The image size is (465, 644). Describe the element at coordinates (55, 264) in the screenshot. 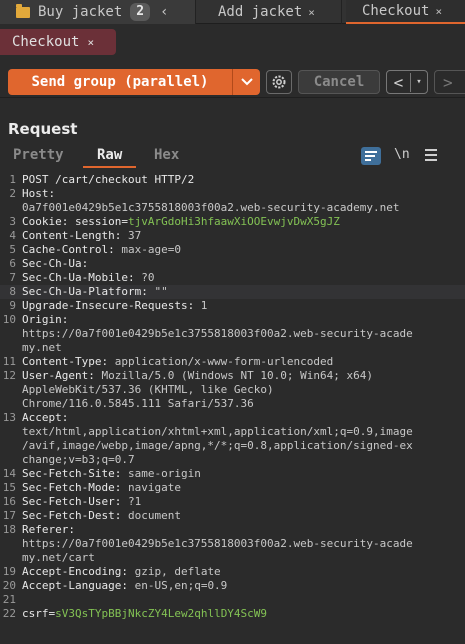

I see `line-text: Sec-Ch-Ua:` at that location.